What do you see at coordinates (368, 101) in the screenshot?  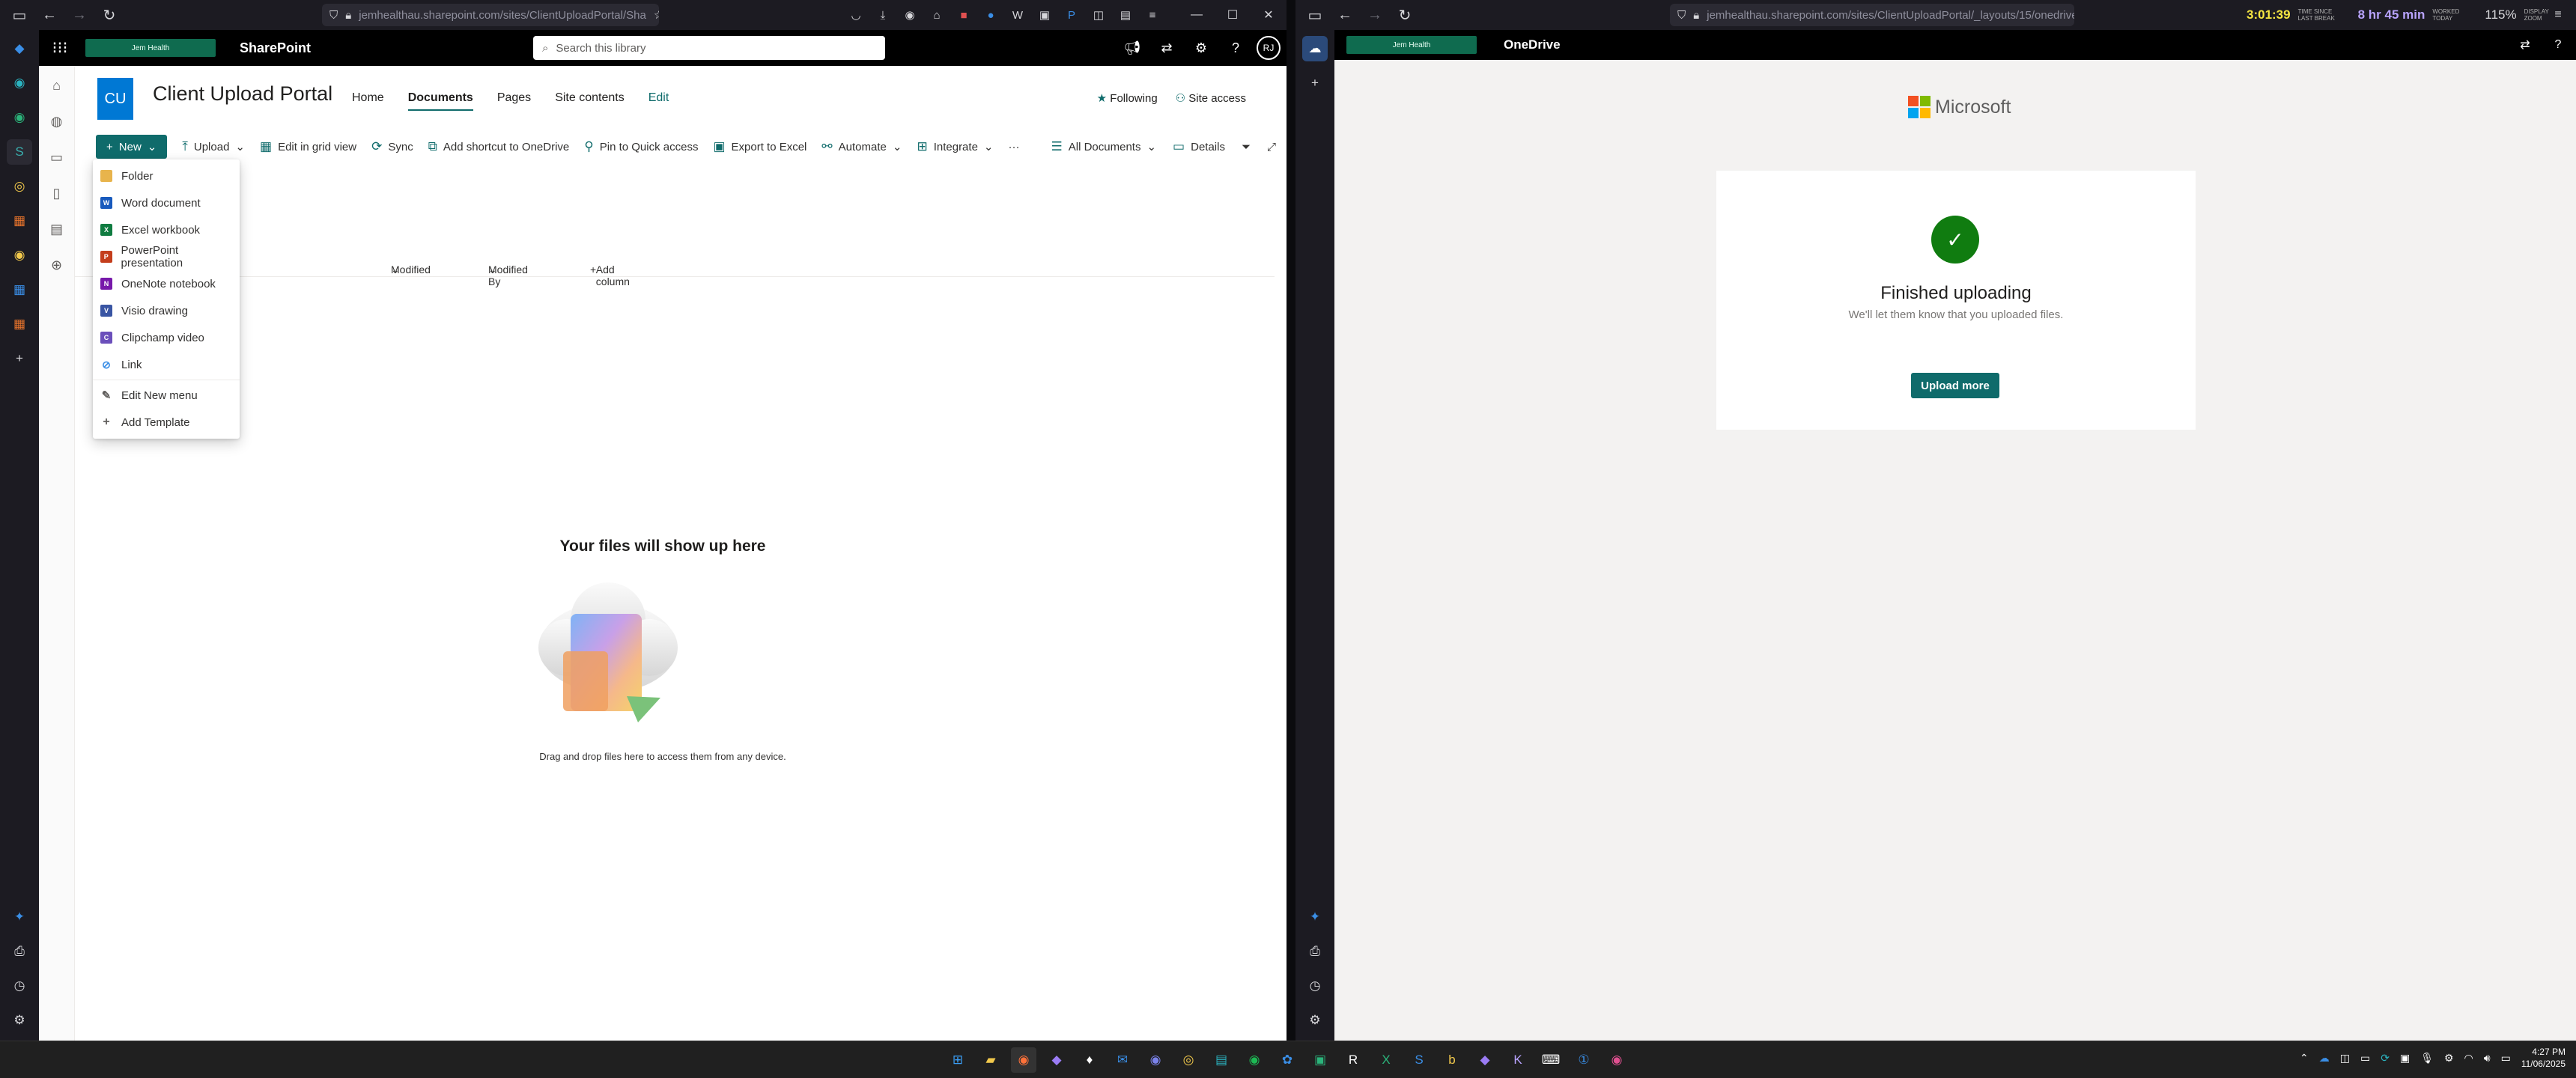 I see `nav-home: Home` at bounding box center [368, 101].